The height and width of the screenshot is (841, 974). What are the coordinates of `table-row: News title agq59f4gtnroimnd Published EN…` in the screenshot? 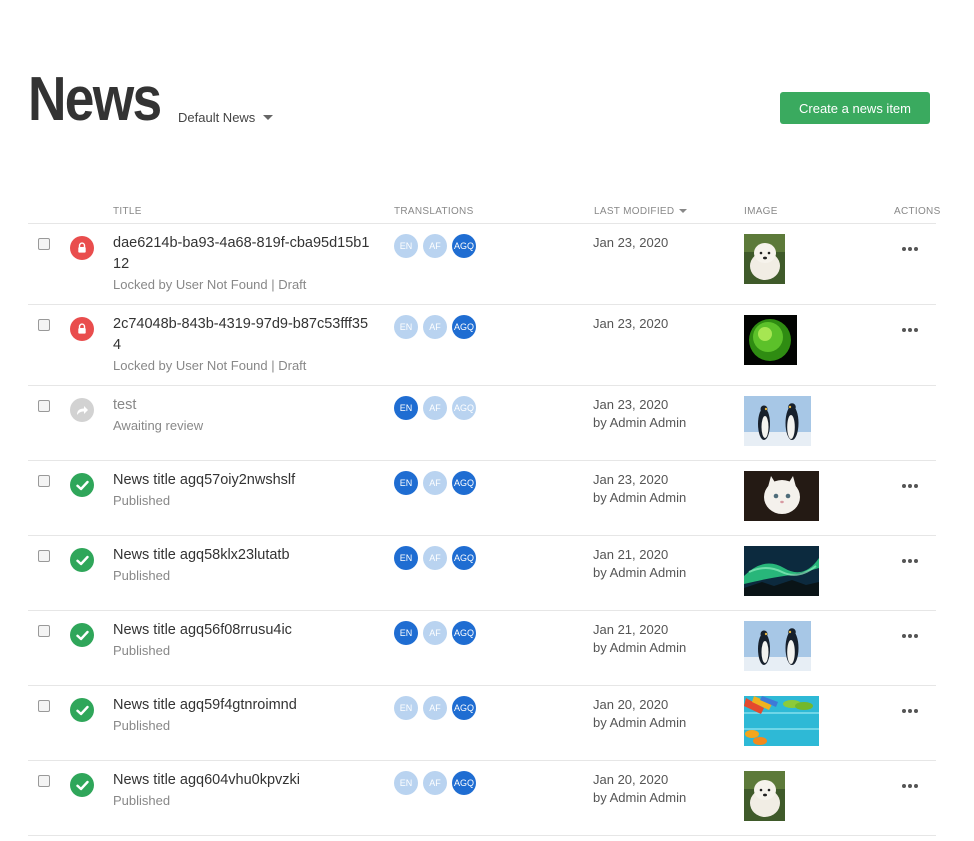 It's located at (482, 723).